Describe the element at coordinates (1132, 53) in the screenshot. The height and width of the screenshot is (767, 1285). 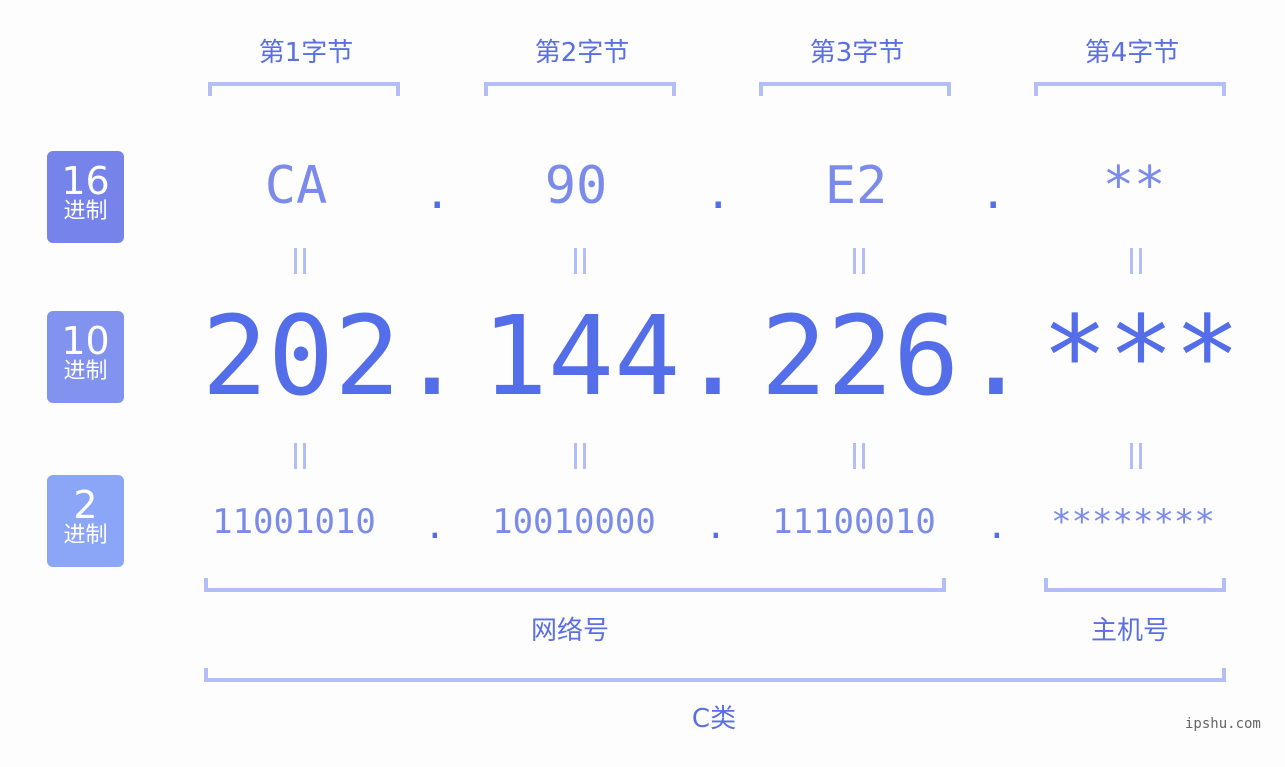
I see `byte-4-title: 第4字节` at that location.